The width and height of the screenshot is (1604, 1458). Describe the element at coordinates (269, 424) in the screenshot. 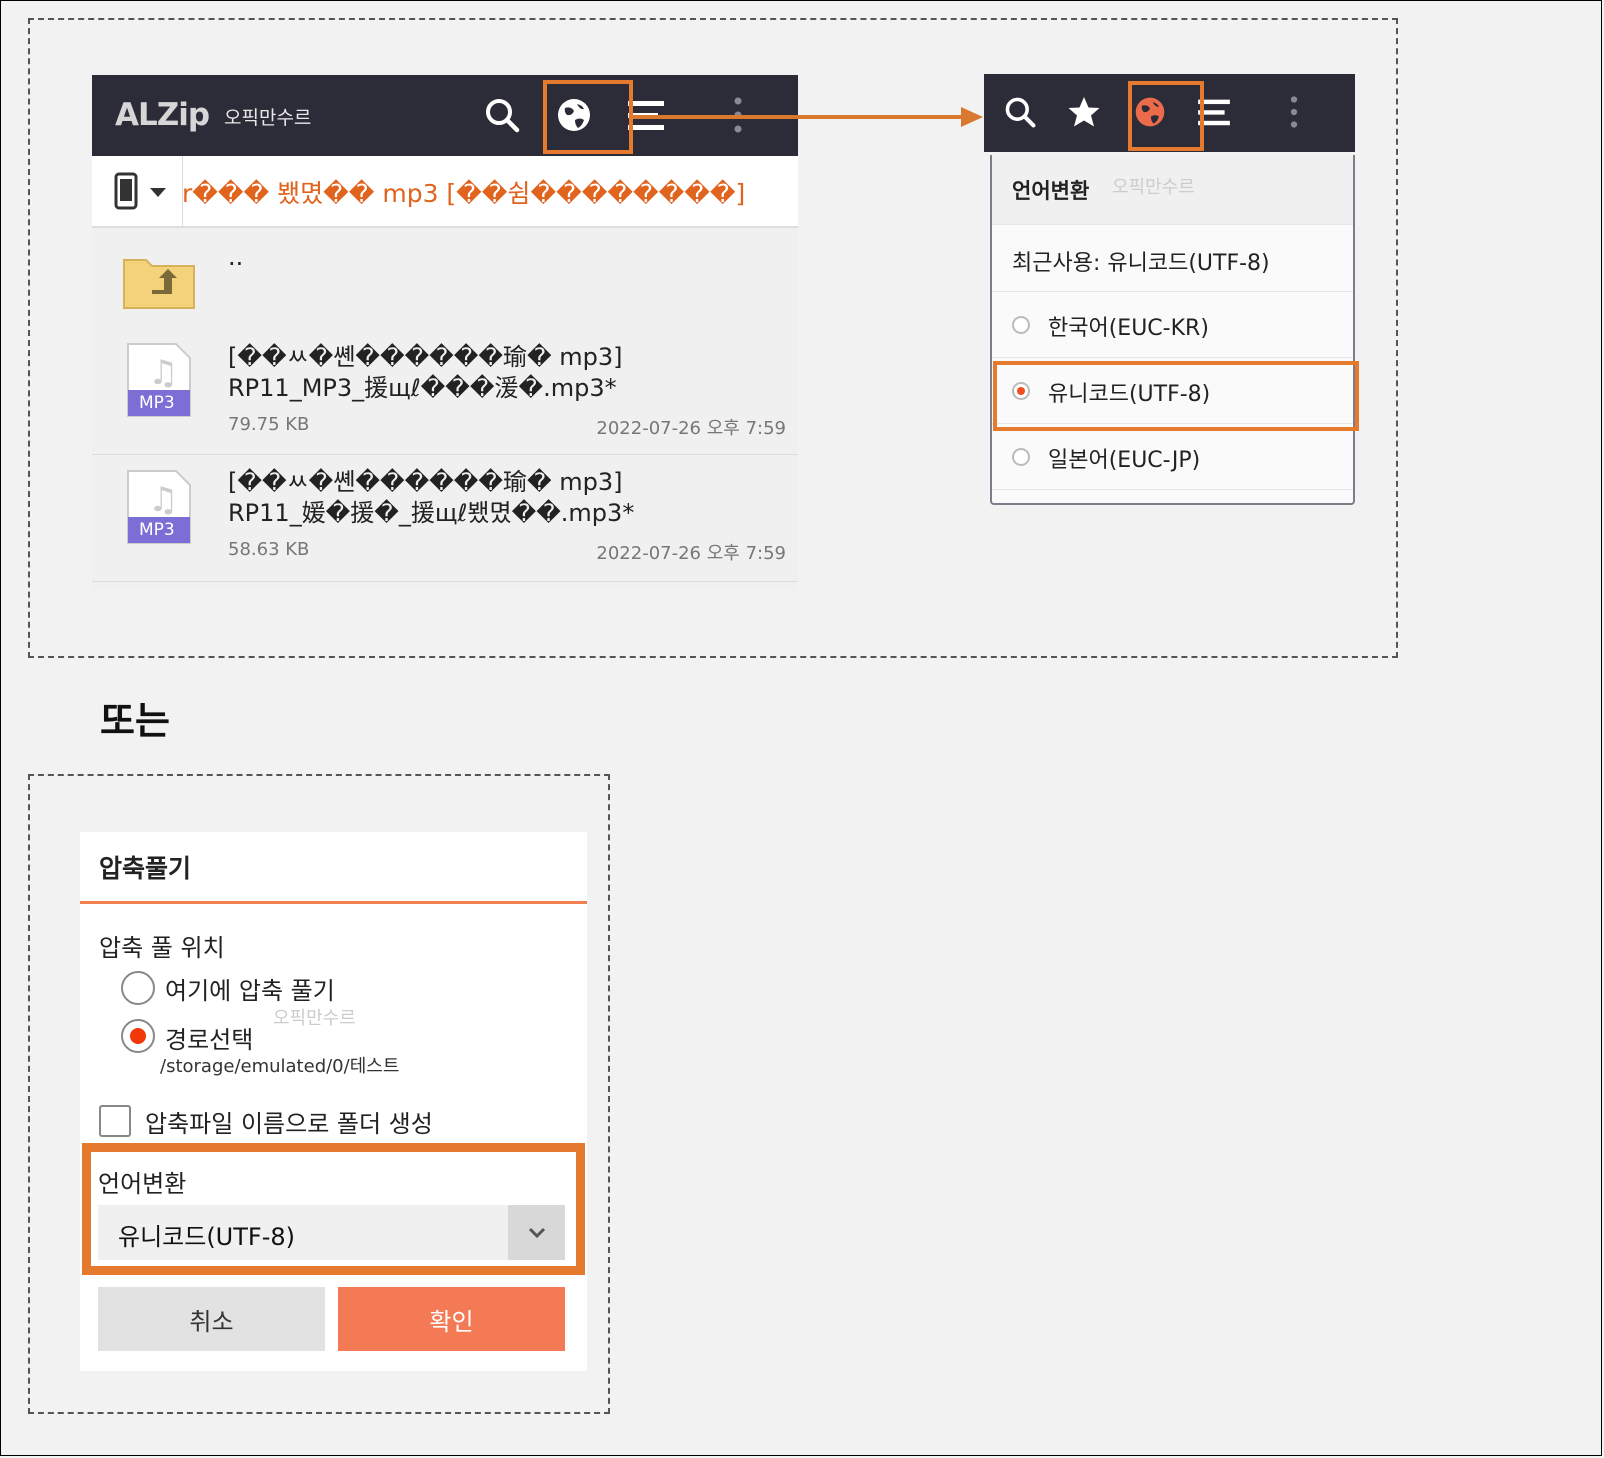

I see `file-size: 79.75 KB` at that location.